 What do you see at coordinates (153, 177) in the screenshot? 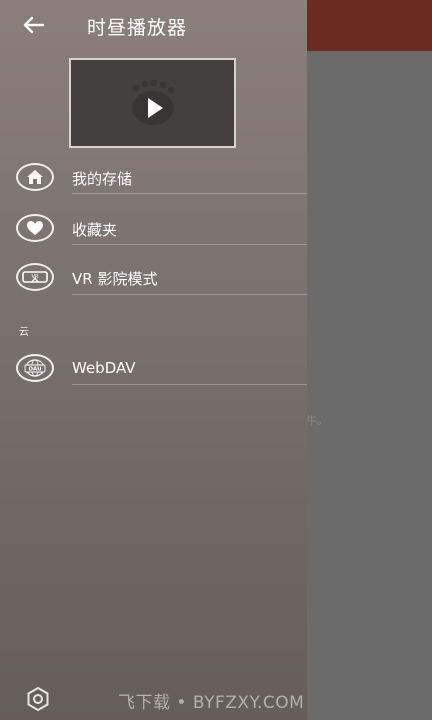
I see `menu-item-my-storage: 我的存储` at bounding box center [153, 177].